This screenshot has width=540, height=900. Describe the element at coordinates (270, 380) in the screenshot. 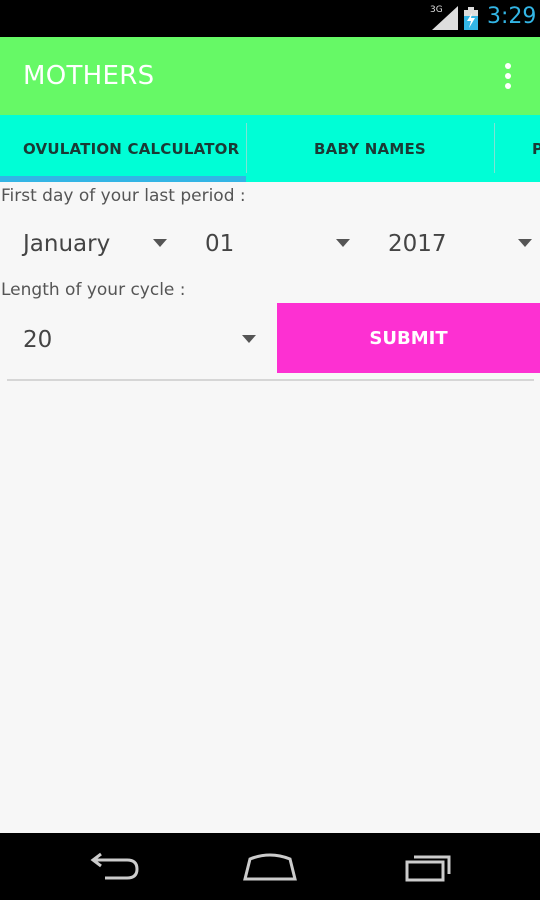

I see `divider` at that location.